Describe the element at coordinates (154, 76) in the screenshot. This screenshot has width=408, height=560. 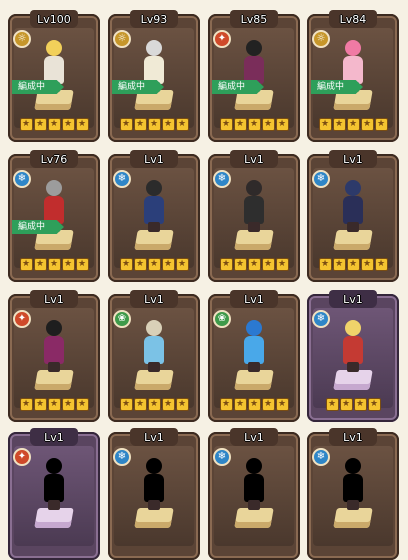
I see `character-card: Lv93 ☼ 編成中 ★ ★ ★ ★ ★` at that location.